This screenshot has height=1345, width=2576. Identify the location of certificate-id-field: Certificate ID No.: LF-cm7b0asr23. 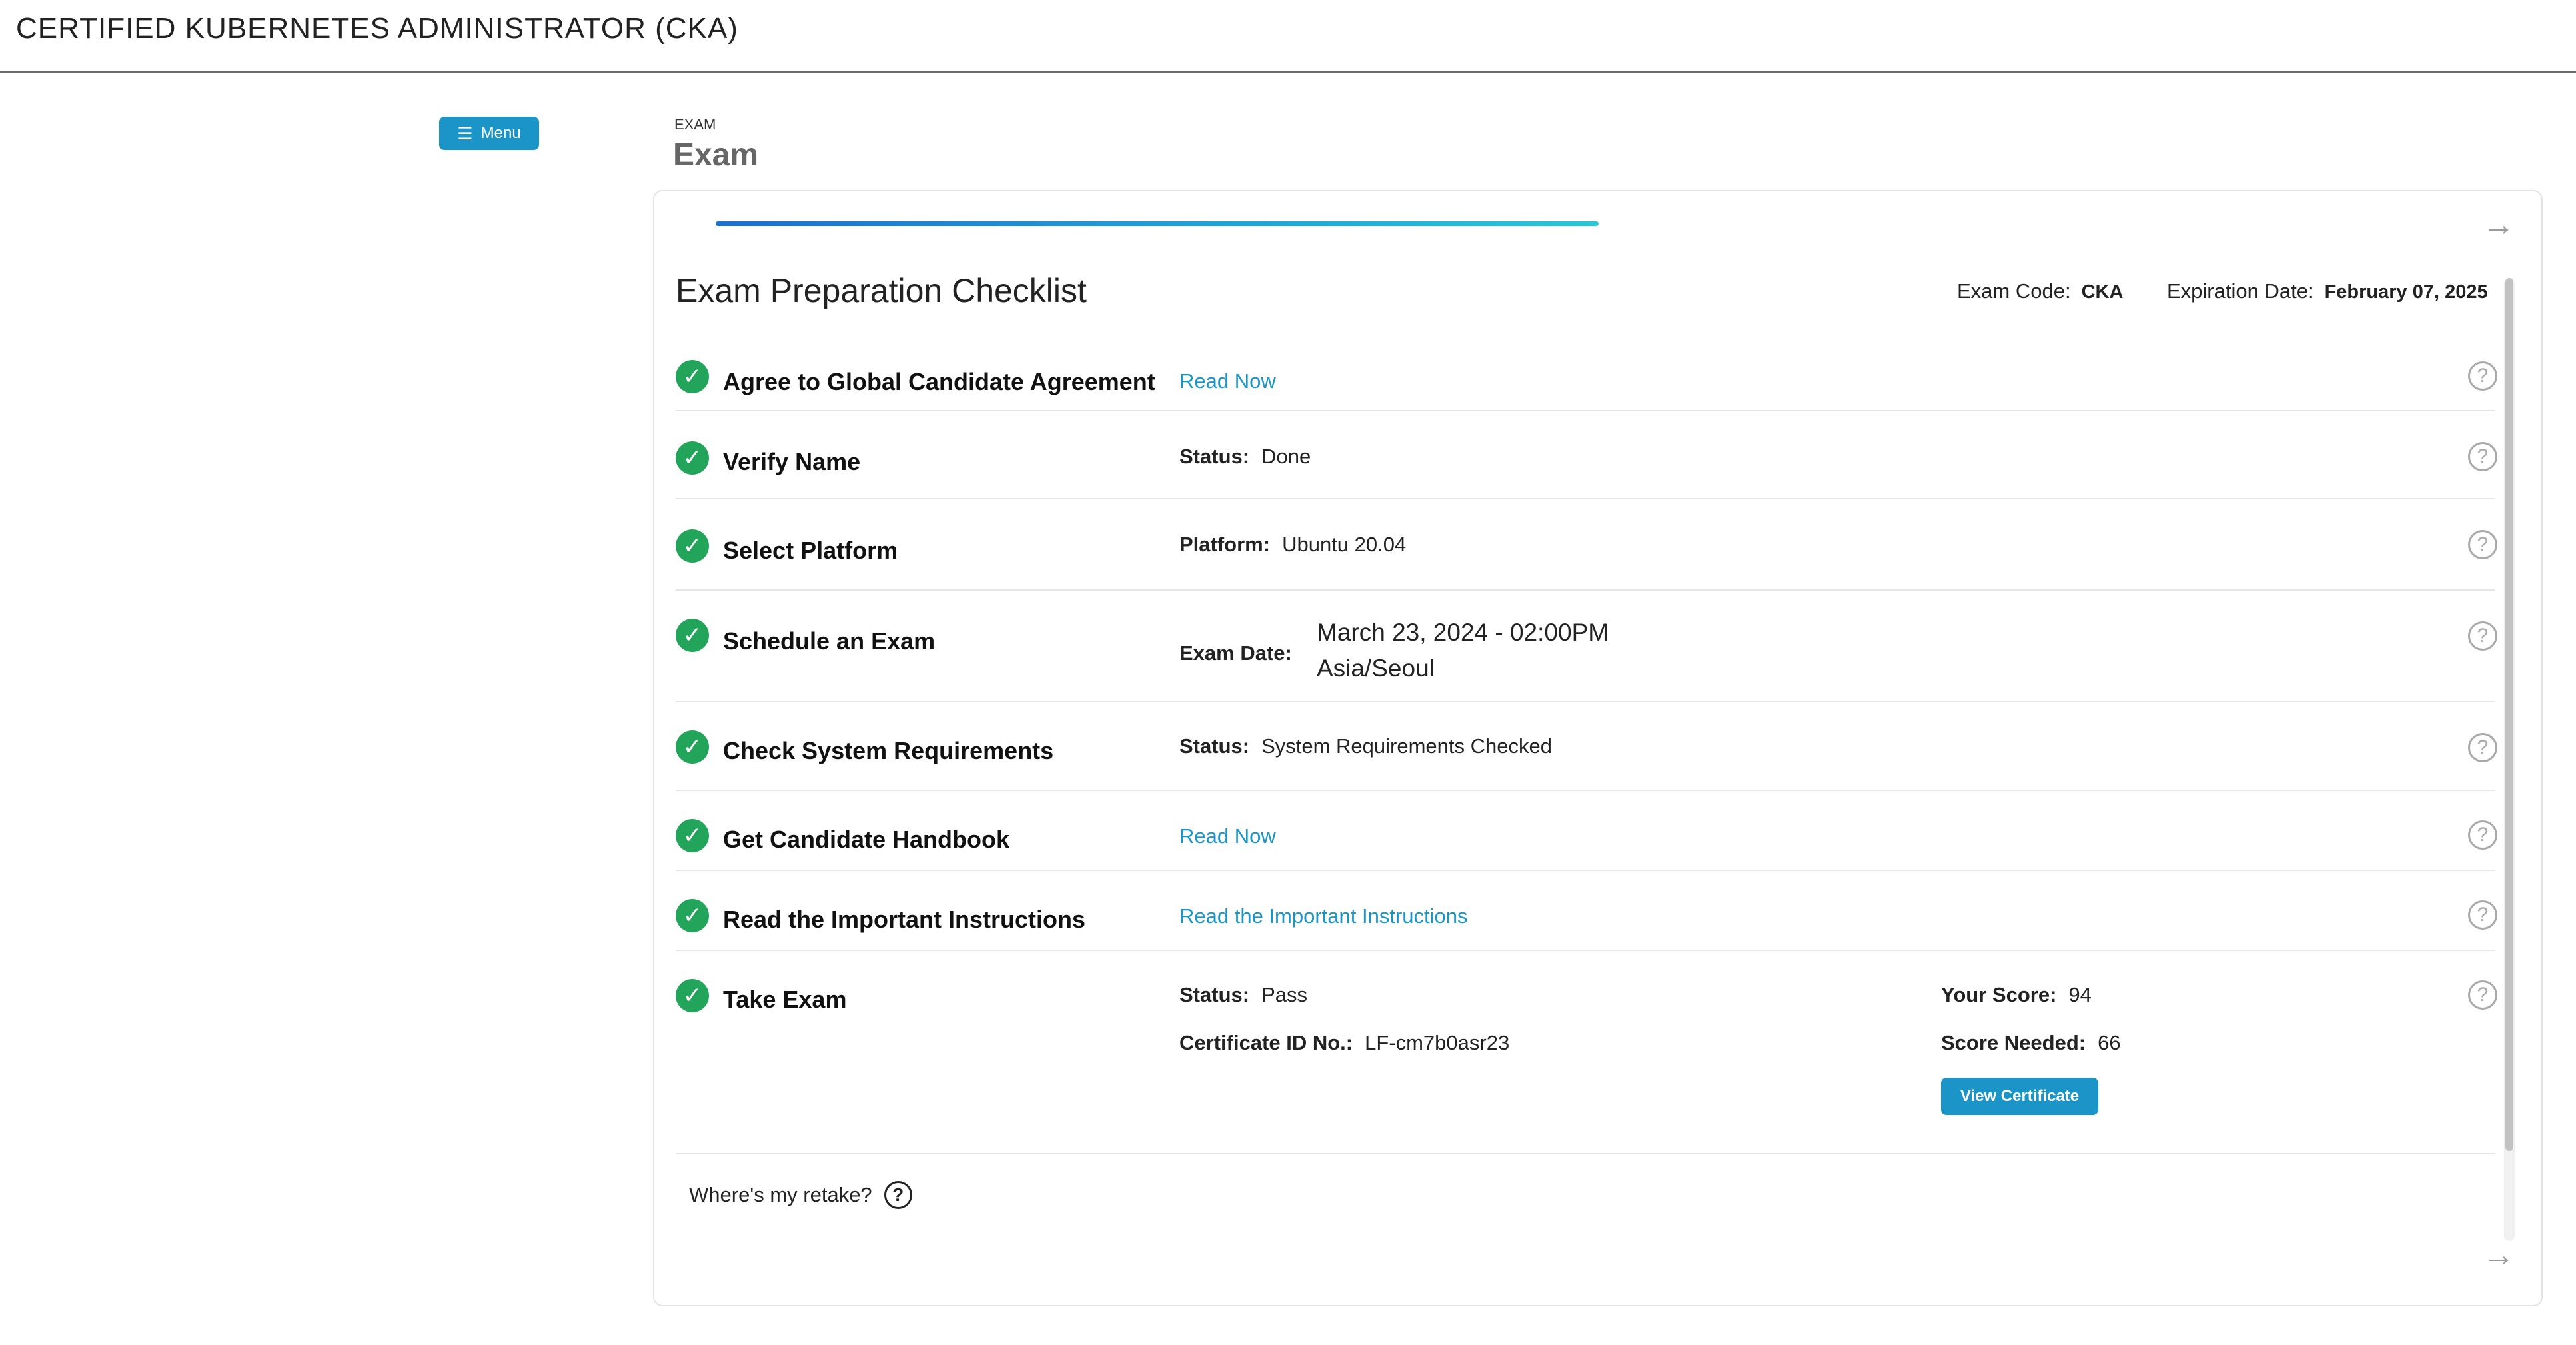
(1344, 1043).